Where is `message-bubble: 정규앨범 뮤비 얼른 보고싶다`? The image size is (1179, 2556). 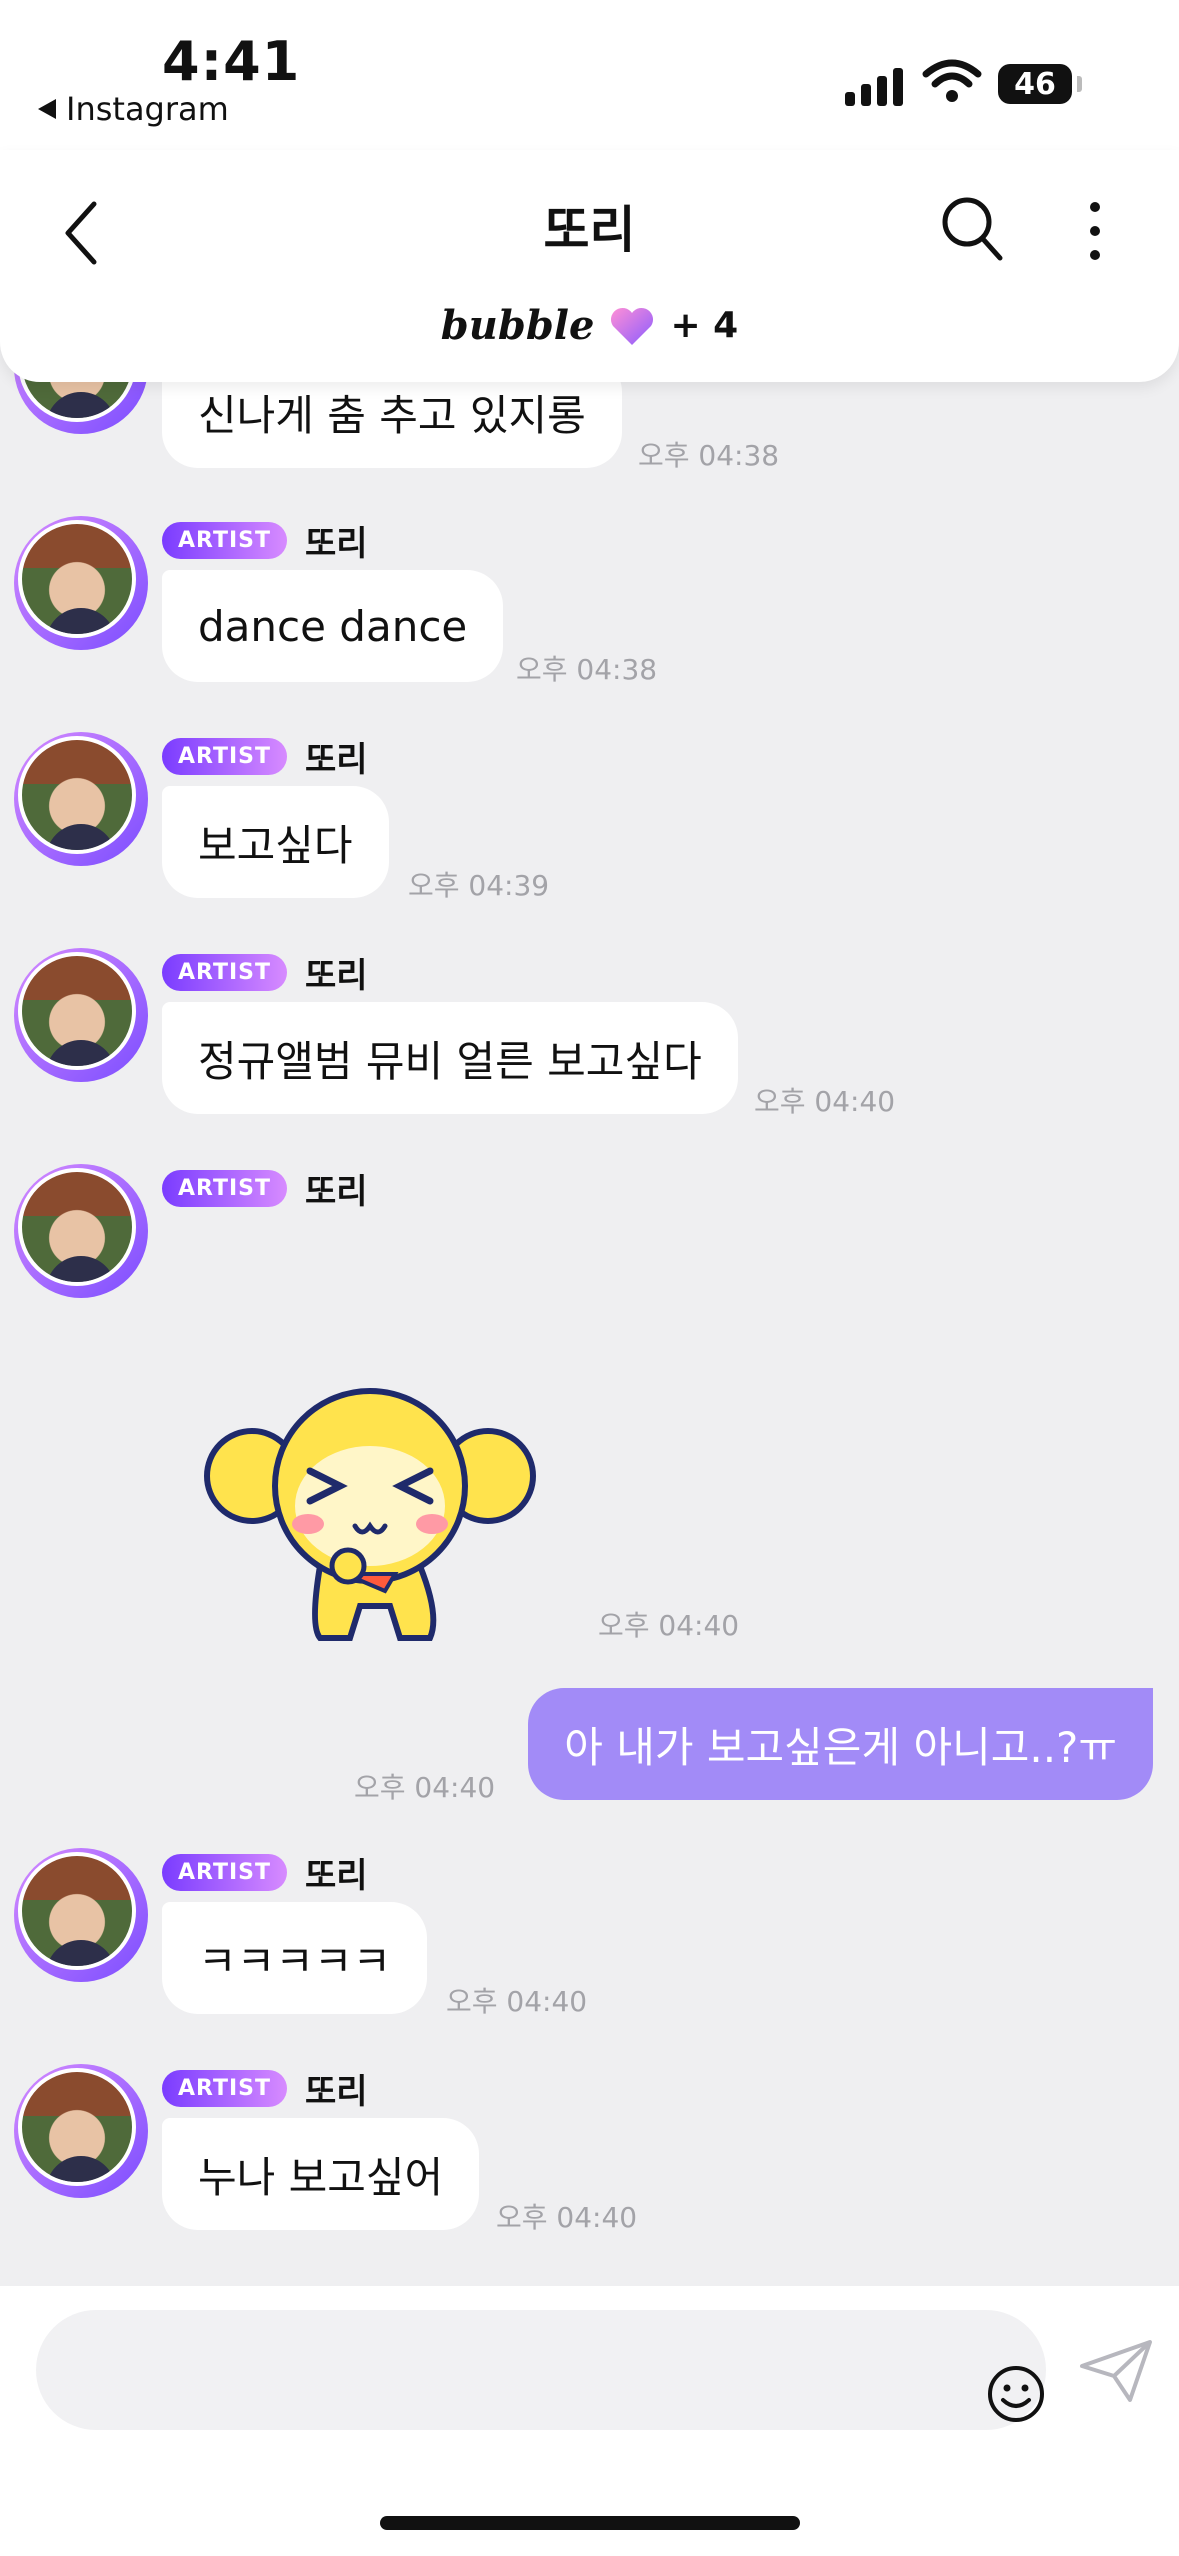
message-bubble: 정규앨범 뮤비 얼른 보고싶다 is located at coordinates (450, 1058).